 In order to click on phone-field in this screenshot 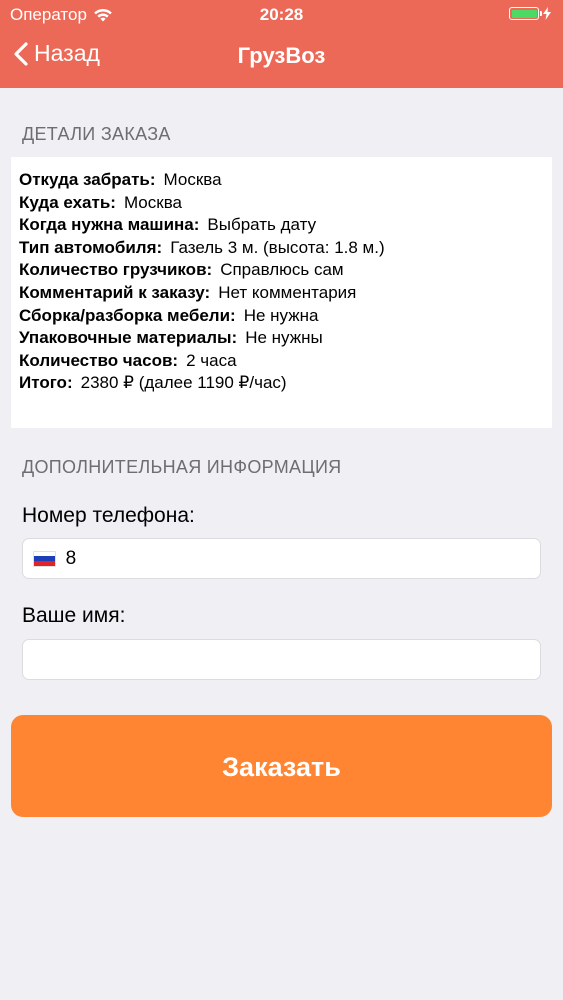, I will do `click(281, 558)`.